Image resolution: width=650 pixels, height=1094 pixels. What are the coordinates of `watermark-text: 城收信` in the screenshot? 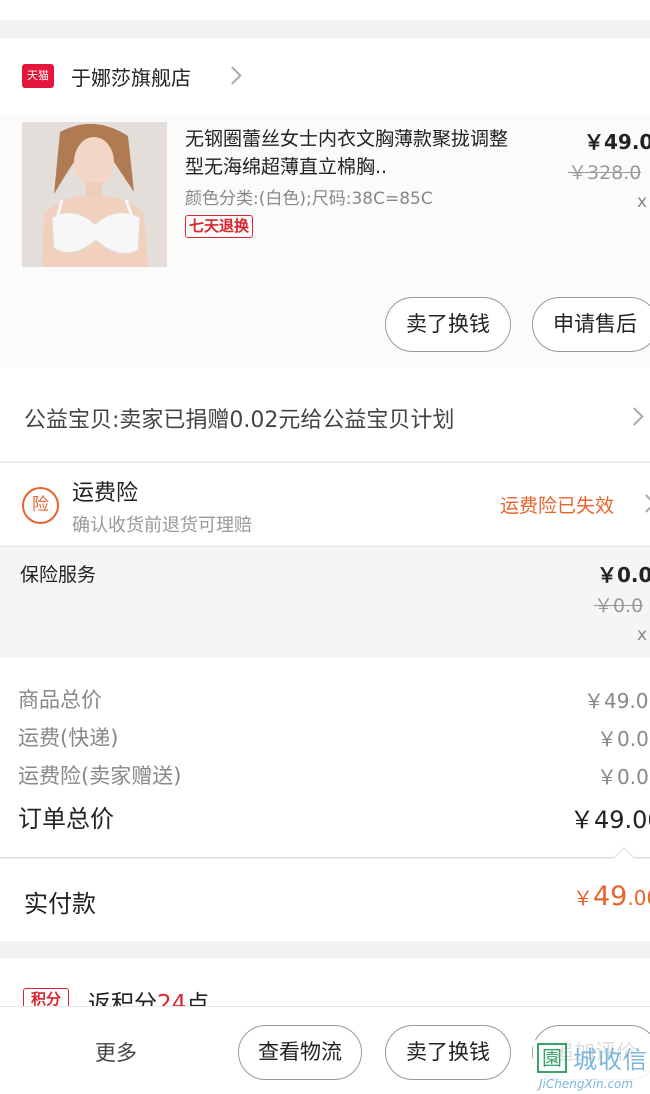 It's located at (610, 1060).